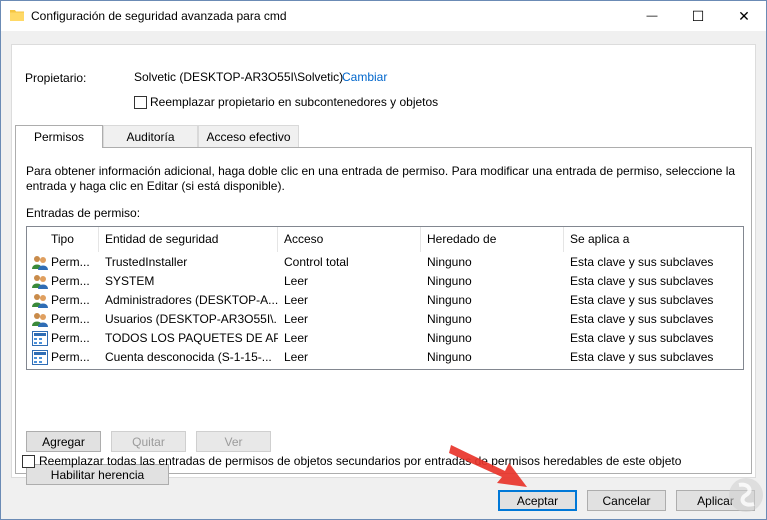  What do you see at coordinates (63, 441) in the screenshot?
I see `add-button: Agregar` at bounding box center [63, 441].